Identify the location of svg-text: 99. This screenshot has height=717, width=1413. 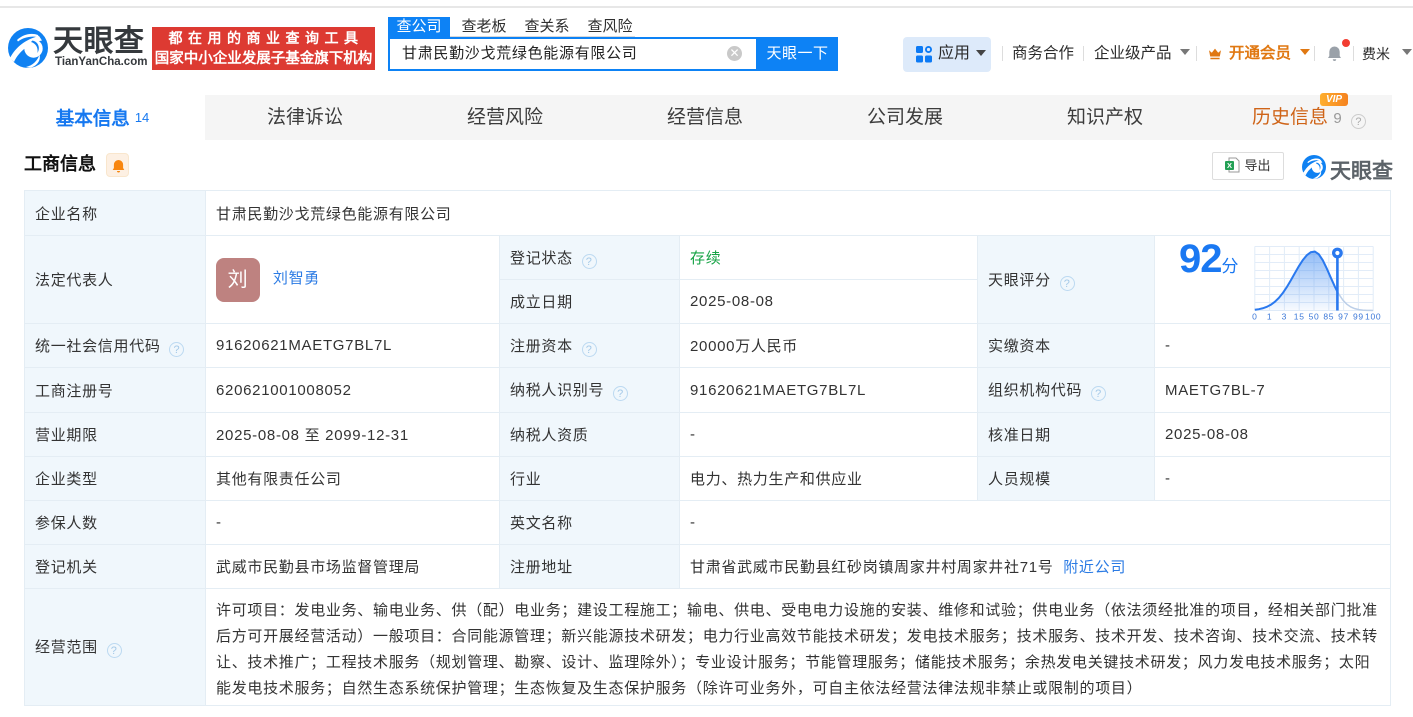
(1358, 316).